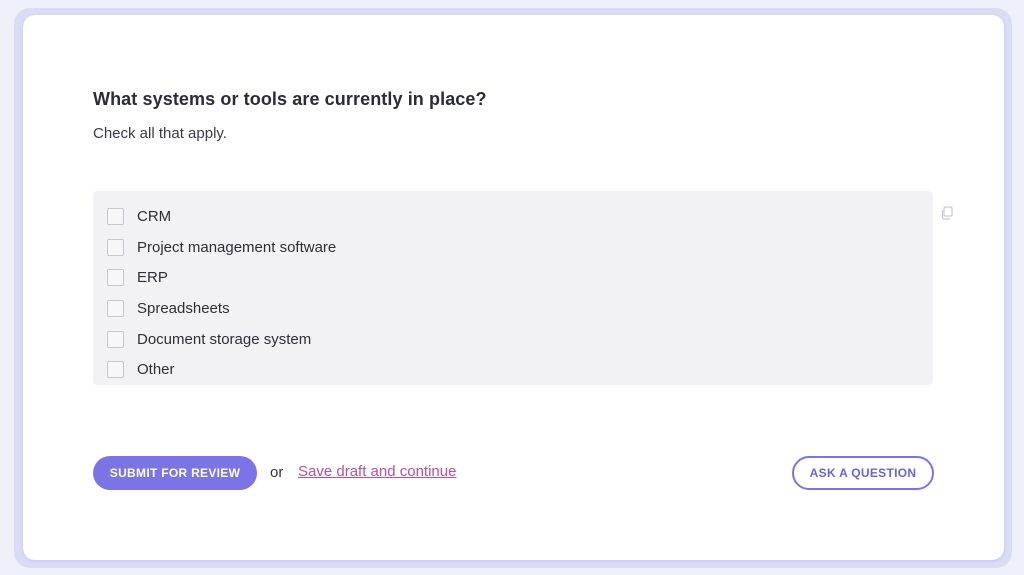 The height and width of the screenshot is (575, 1024). What do you see at coordinates (224, 339) in the screenshot?
I see `option-label: Document storage system` at bounding box center [224, 339].